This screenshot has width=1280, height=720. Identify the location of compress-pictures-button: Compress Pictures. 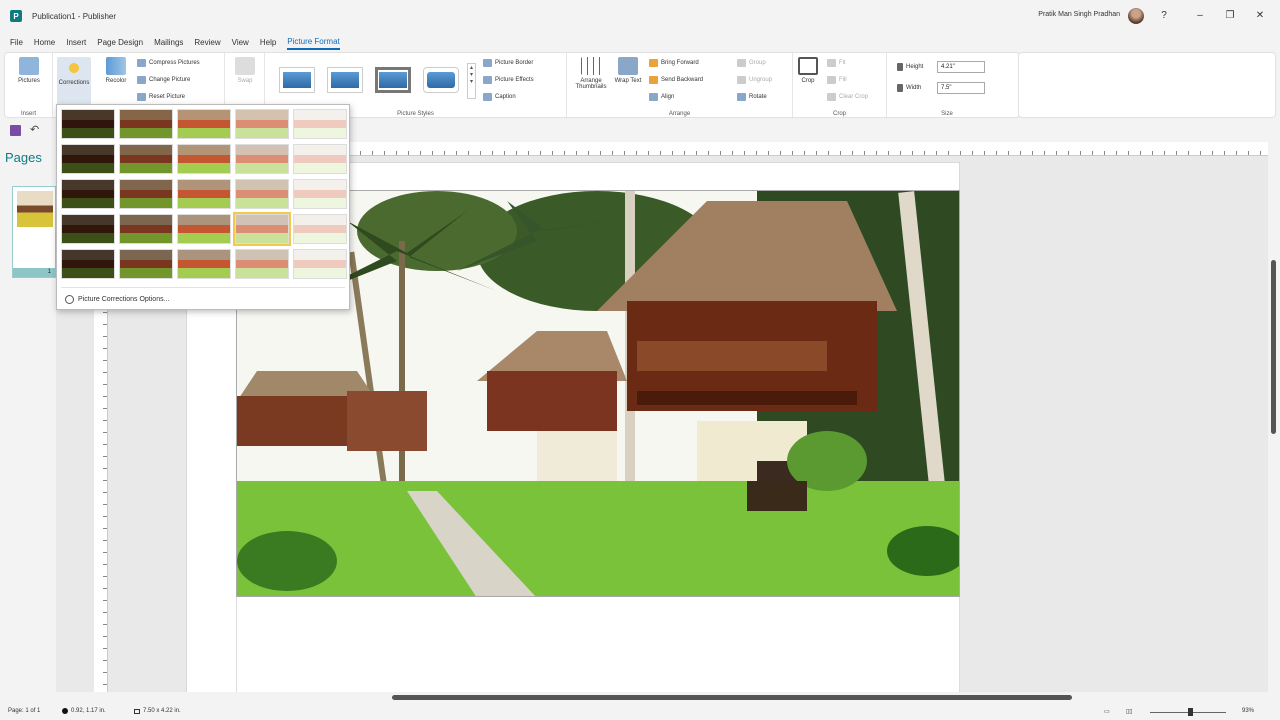
(168, 63).